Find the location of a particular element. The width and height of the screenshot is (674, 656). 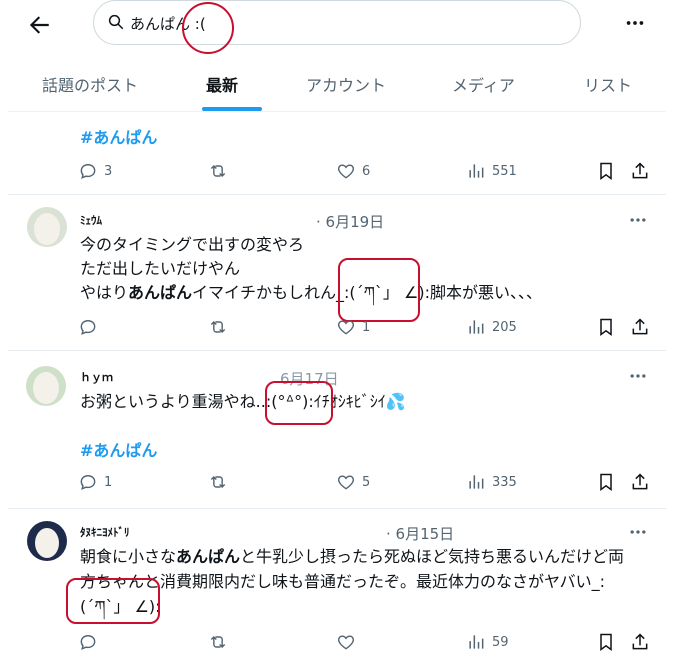

reply-button: 3 is located at coordinates (95, 171).